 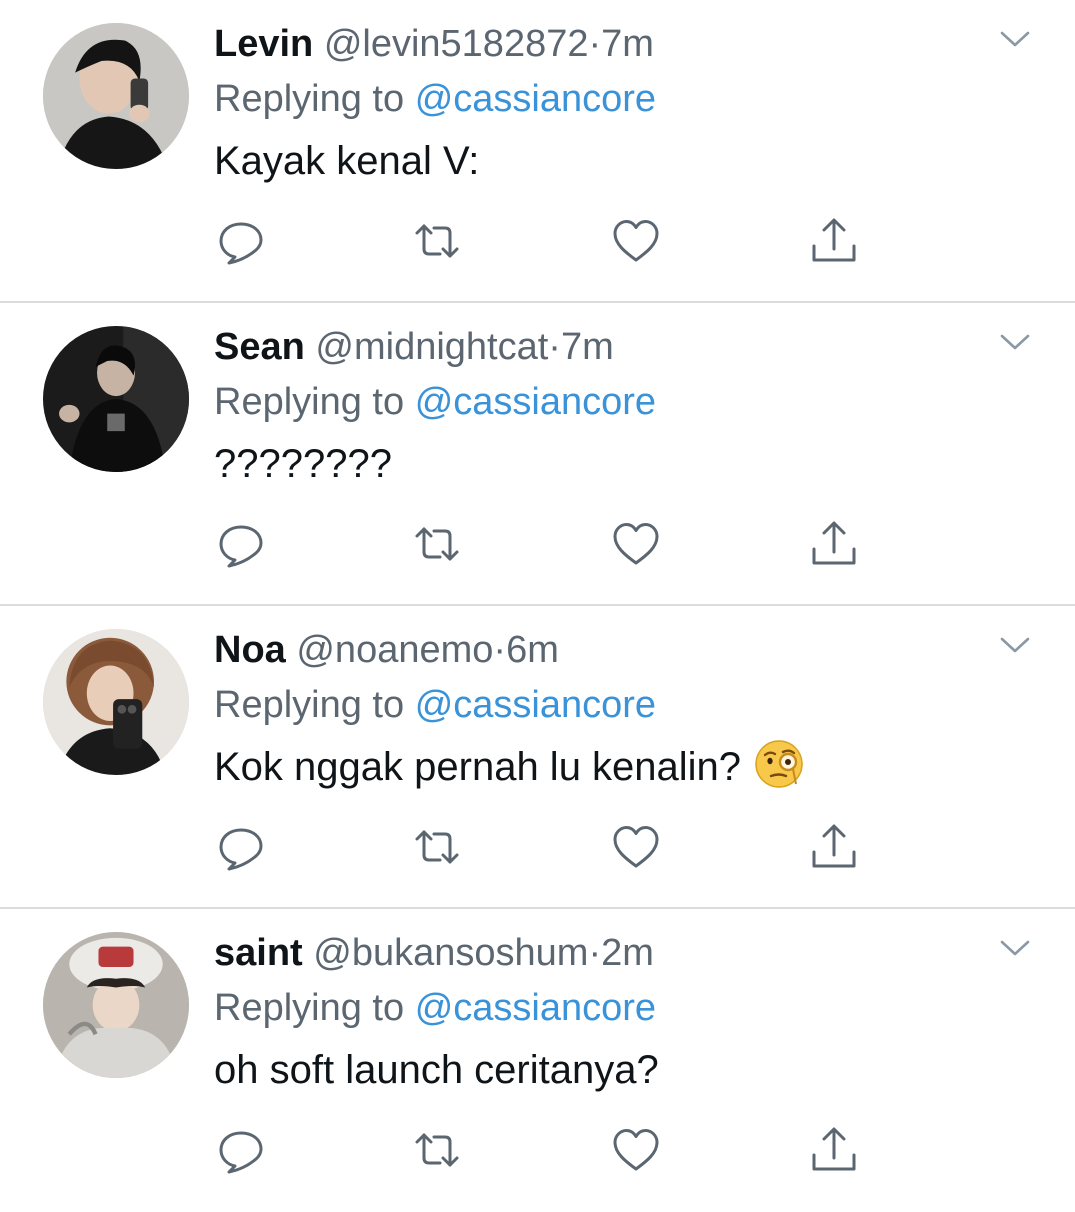 I want to click on display-name: saint, so click(x=258, y=953).